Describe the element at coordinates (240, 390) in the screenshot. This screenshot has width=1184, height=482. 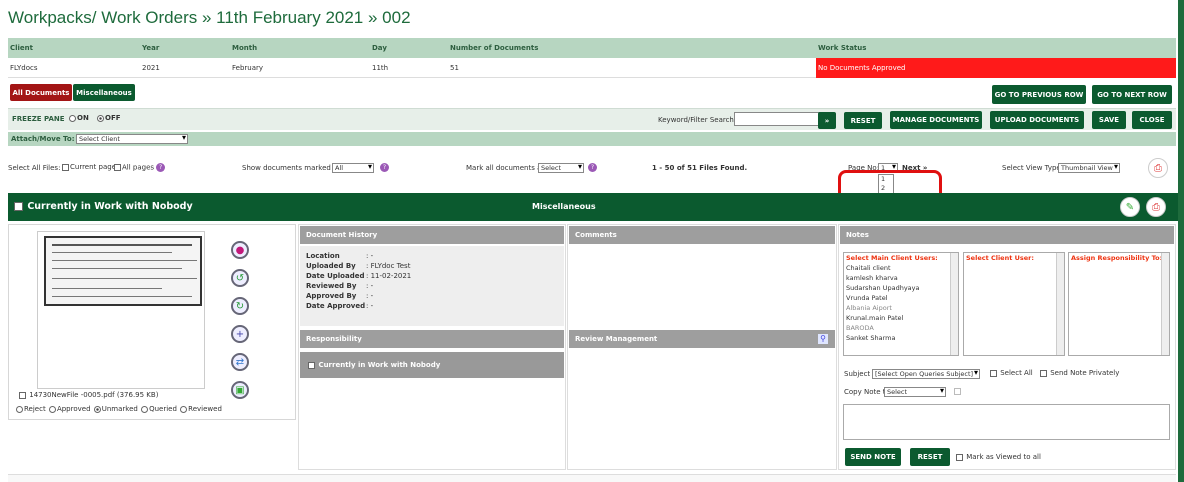
I see `image-icon: ▣` at that location.